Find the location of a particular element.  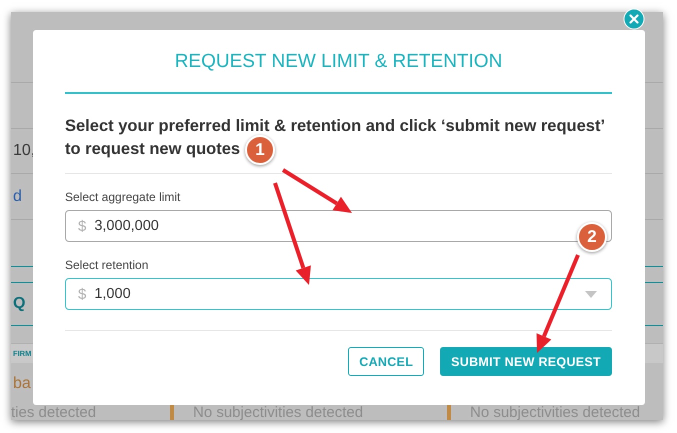

dialog-title: REQUEST NEW LIMIT & RETENTION is located at coordinates (338, 62).